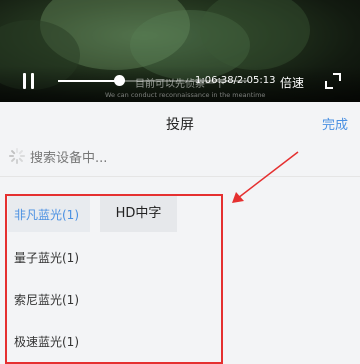  I want to click on annotation-arrow-icon, so click(265, 177).